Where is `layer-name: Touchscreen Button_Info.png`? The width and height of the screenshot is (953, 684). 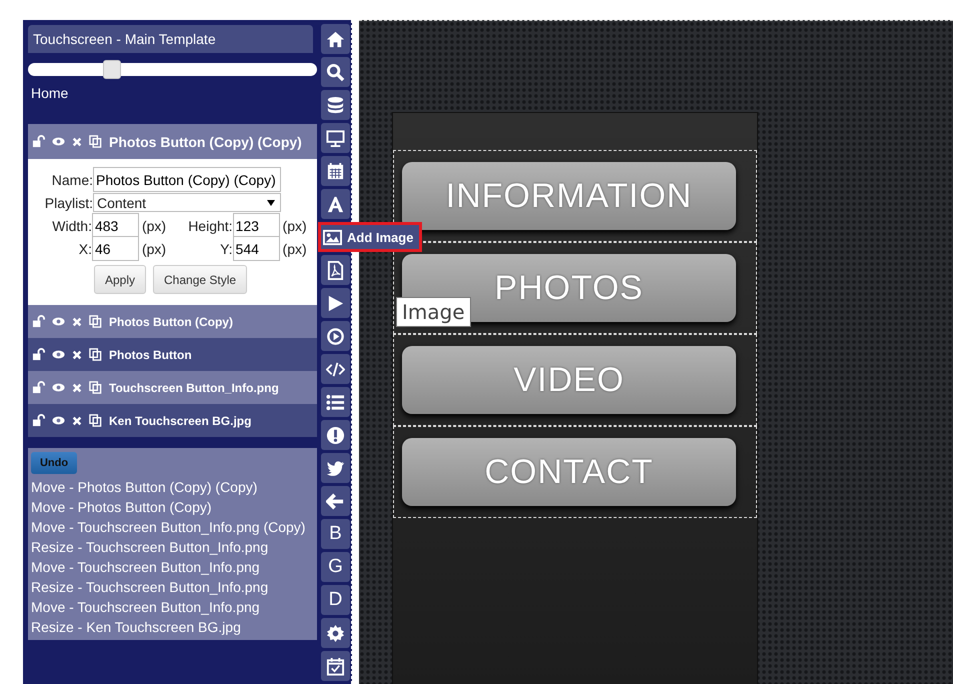 layer-name: Touchscreen Button_Info.png is located at coordinates (194, 387).